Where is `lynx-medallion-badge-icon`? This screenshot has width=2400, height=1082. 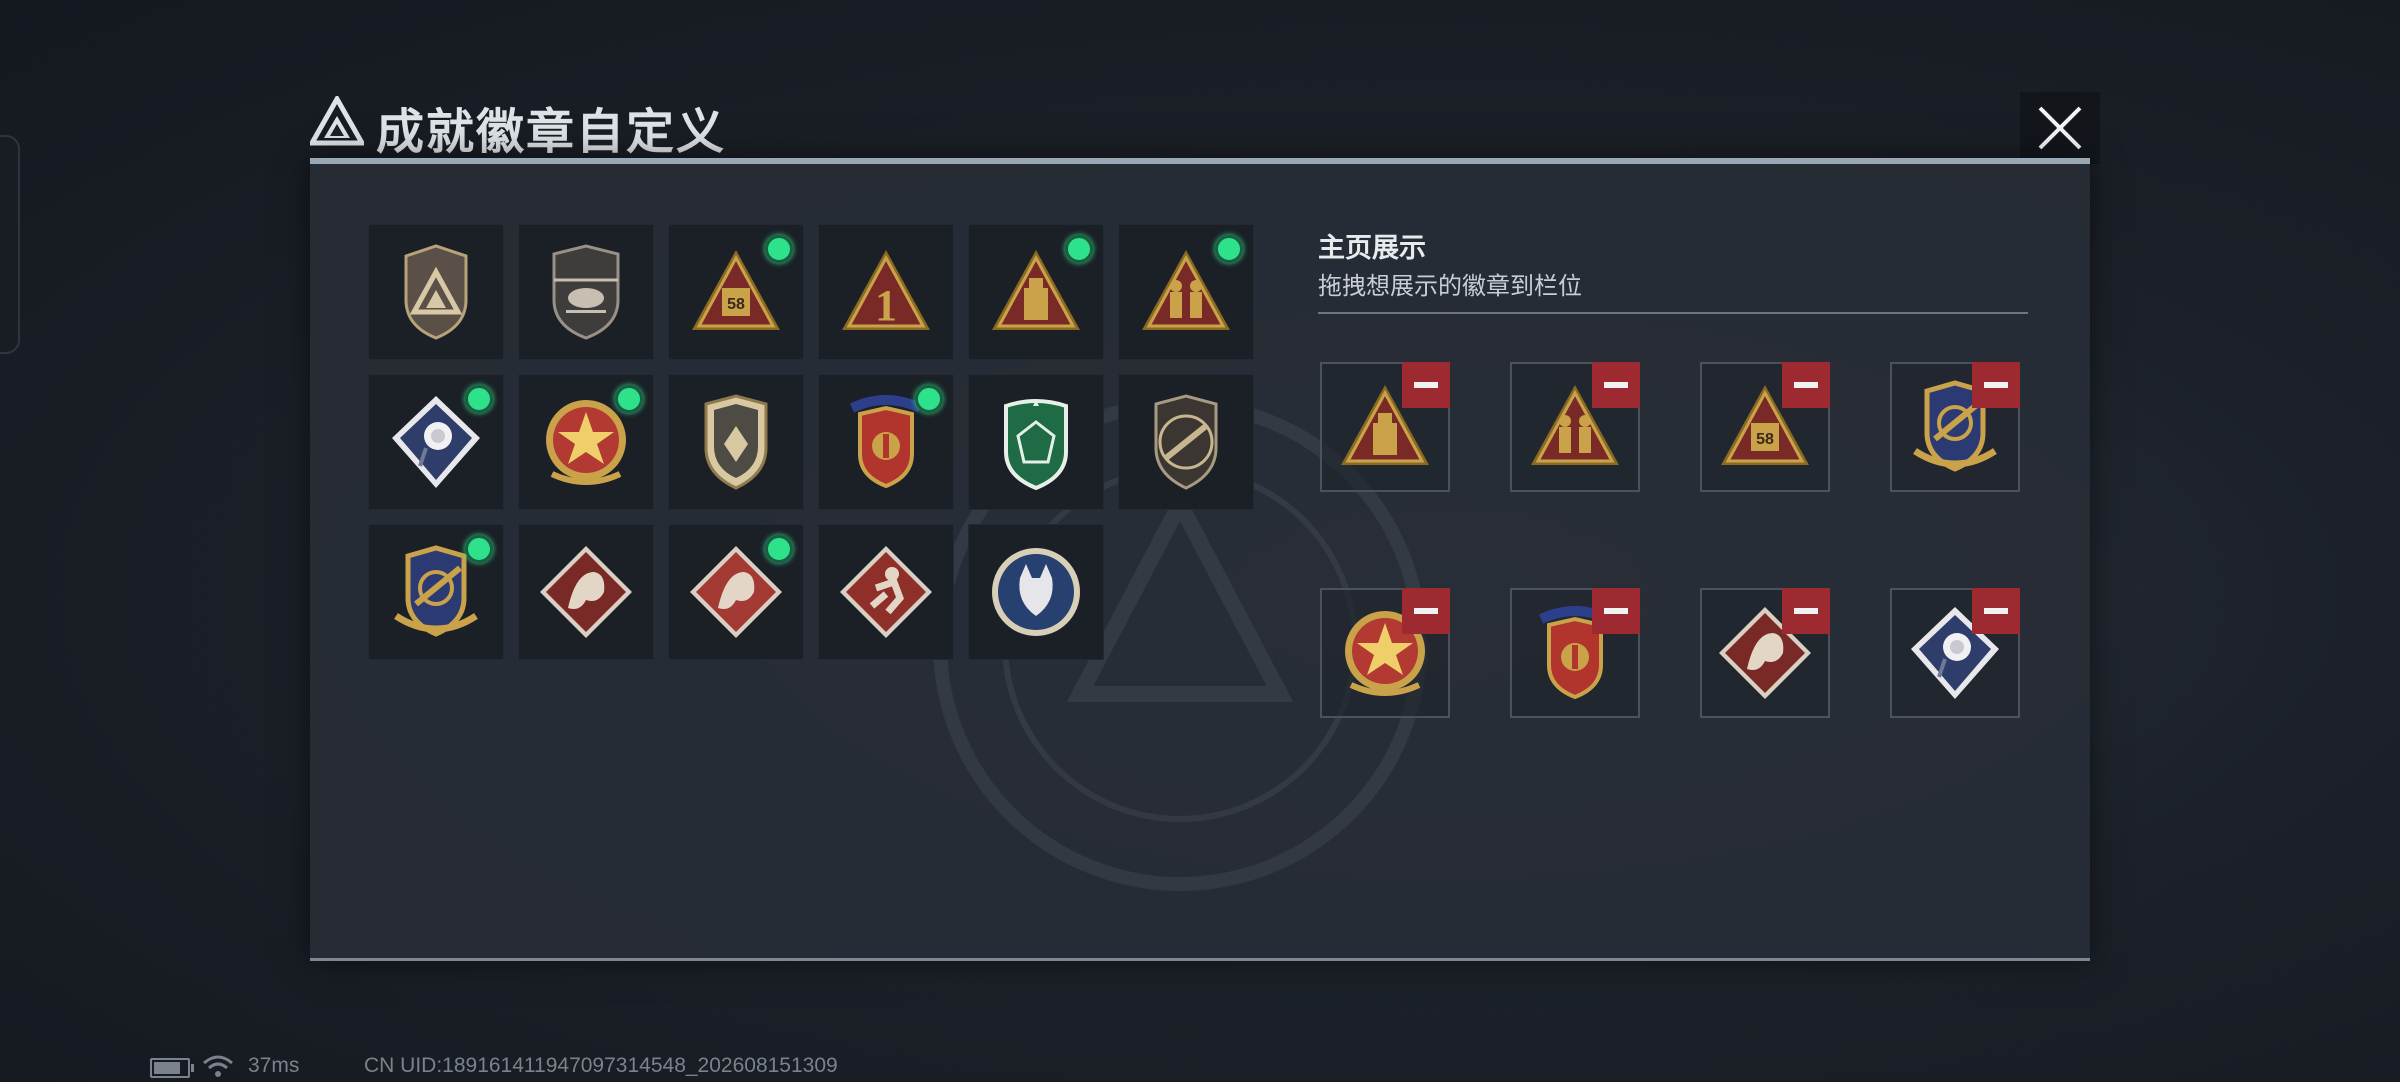 lynx-medallion-badge-icon is located at coordinates (1036, 592).